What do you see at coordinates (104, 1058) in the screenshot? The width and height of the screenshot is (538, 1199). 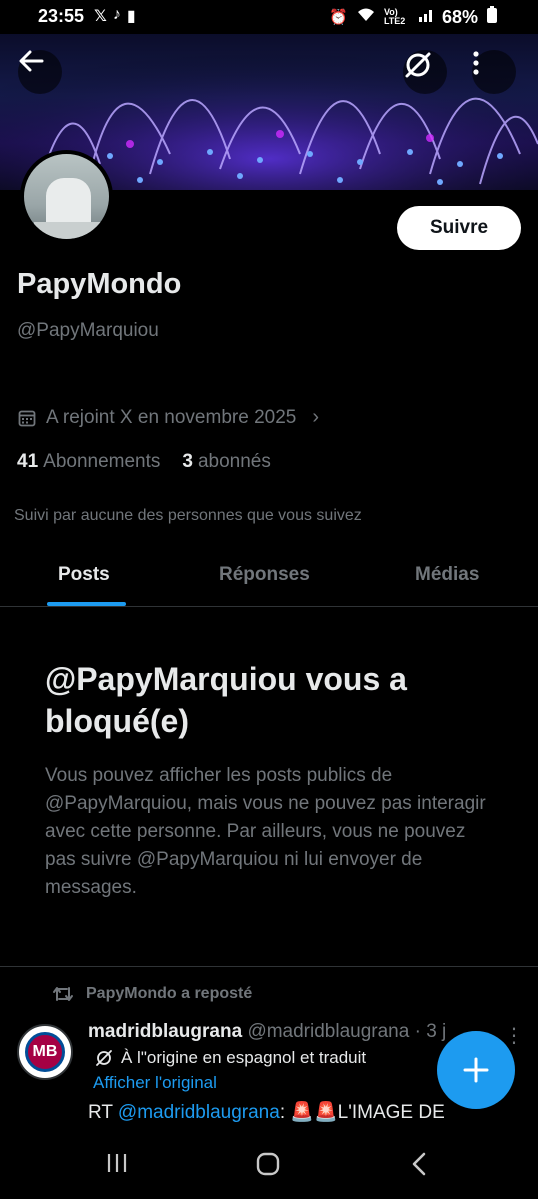 I see `grok-small-icon` at bounding box center [104, 1058].